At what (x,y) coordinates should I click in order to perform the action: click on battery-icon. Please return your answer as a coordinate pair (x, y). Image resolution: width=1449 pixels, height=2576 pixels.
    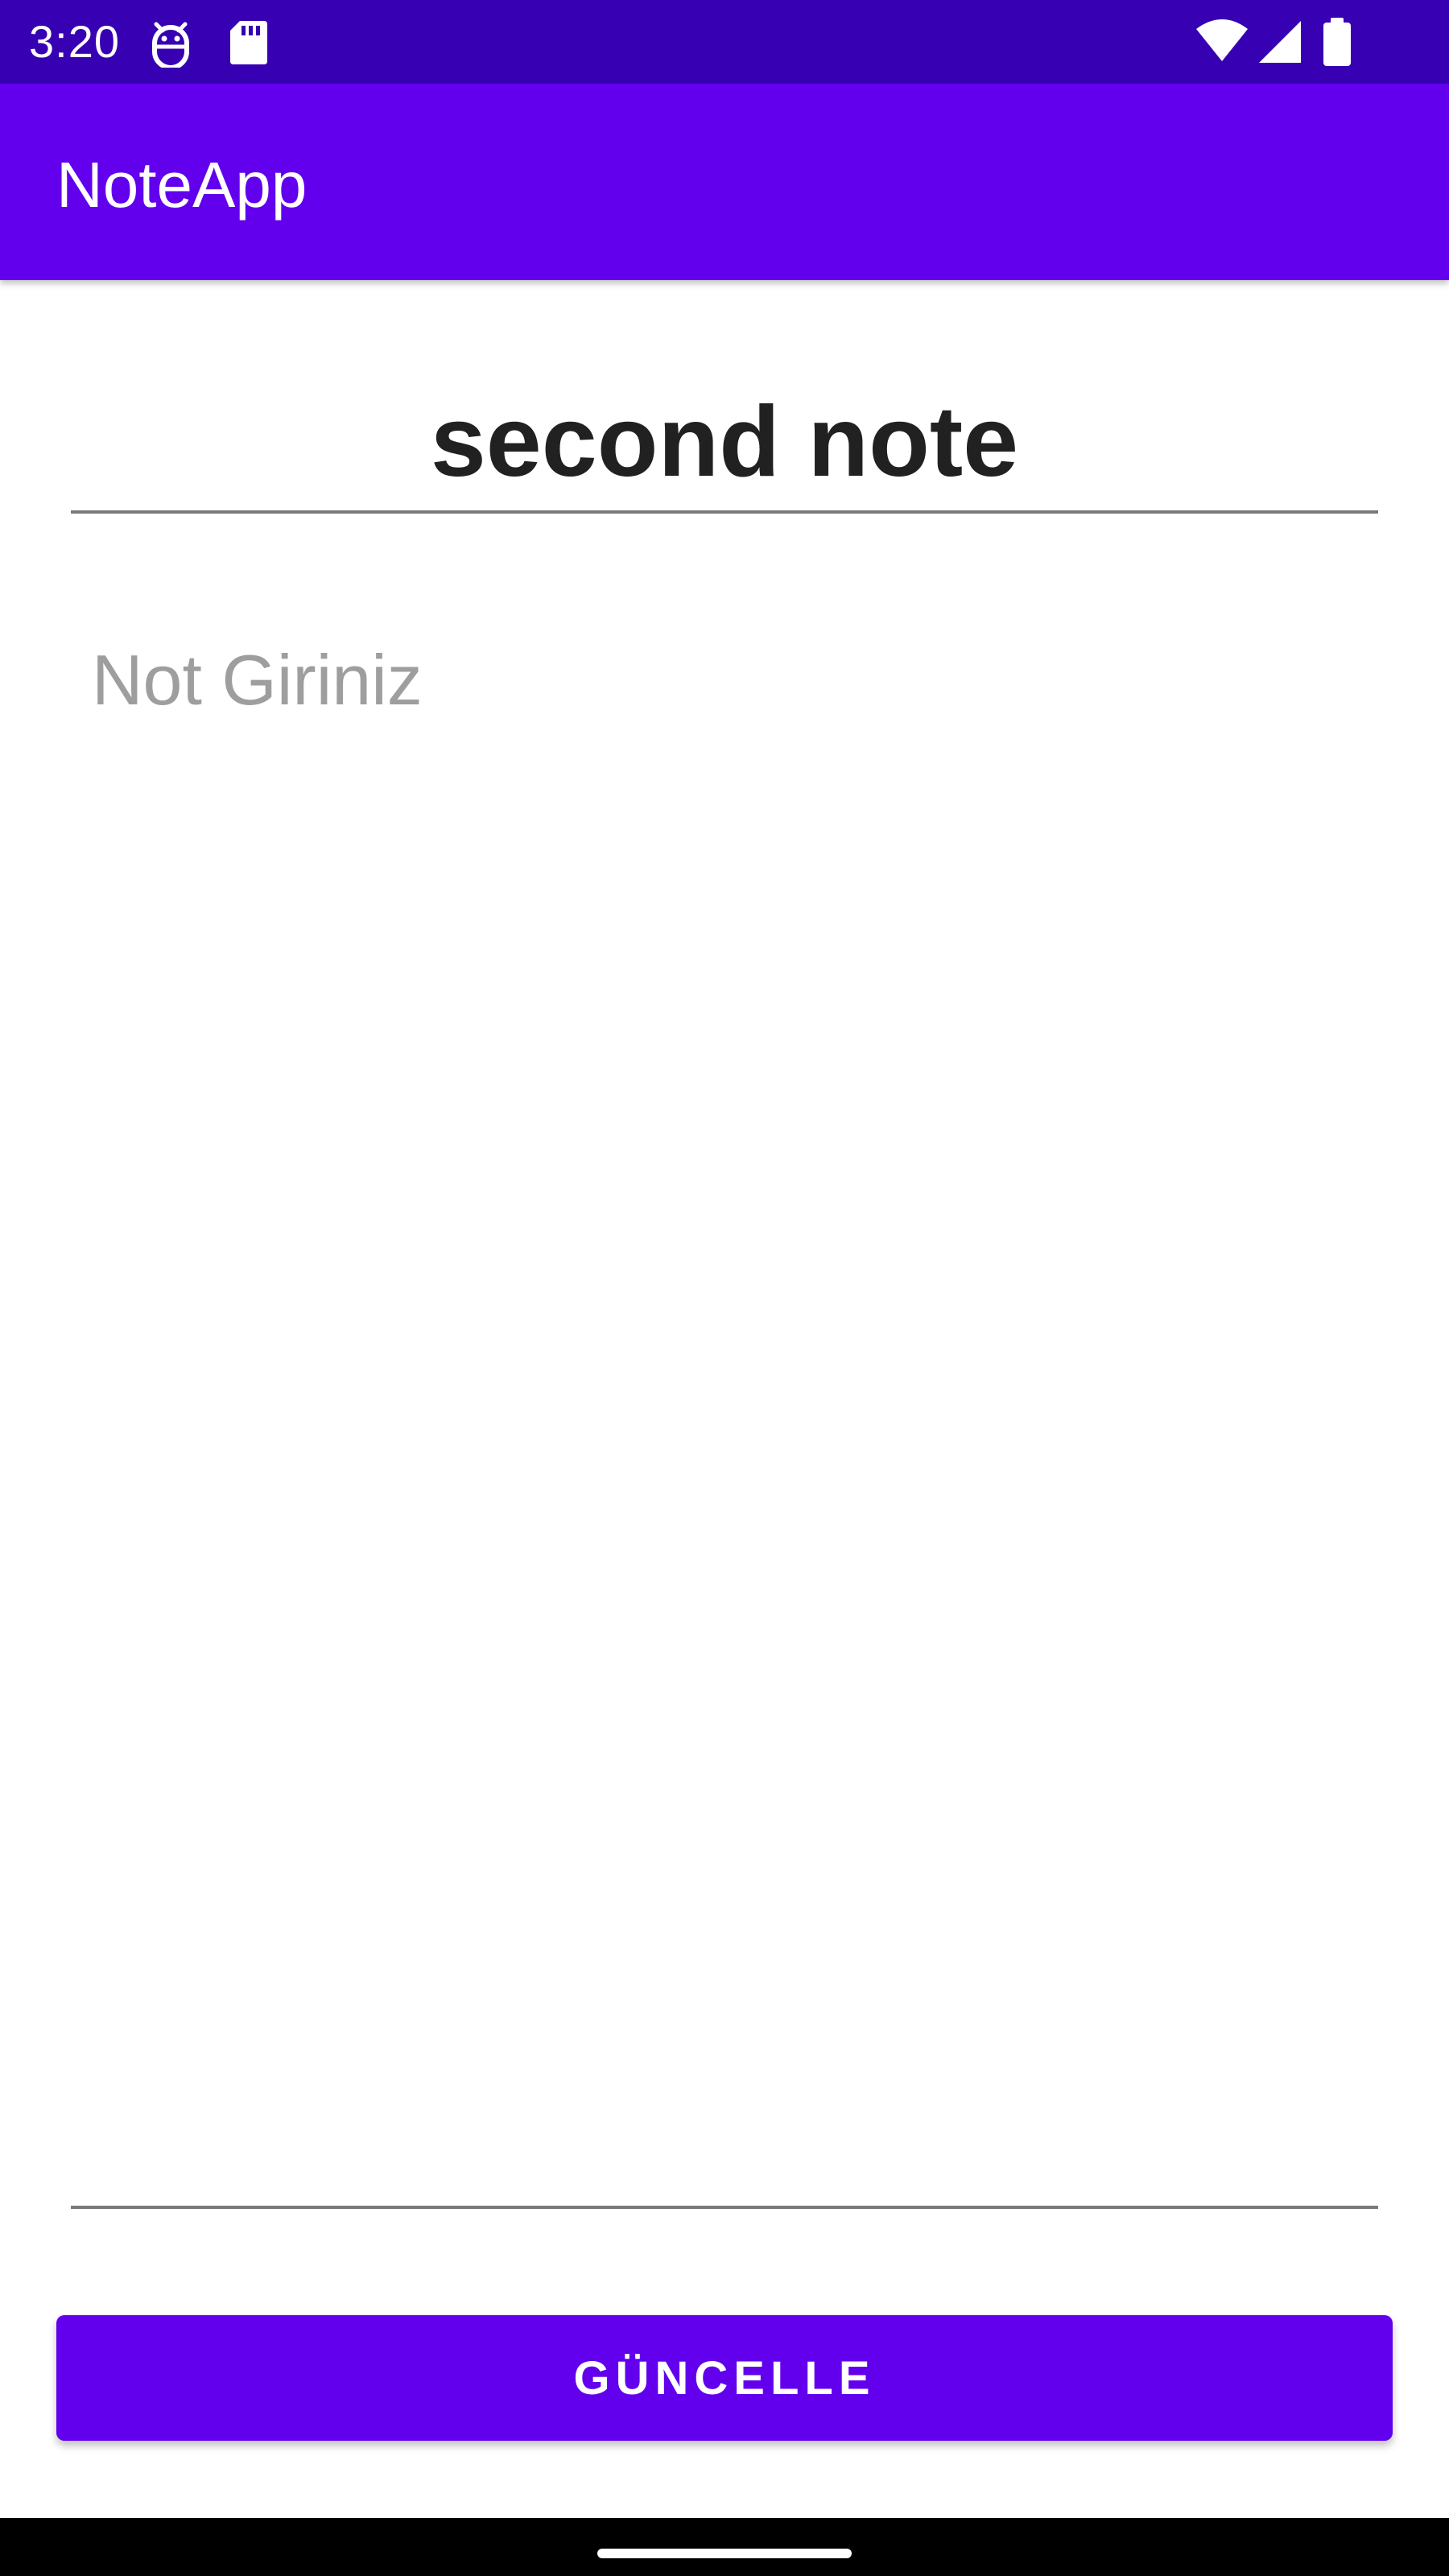
    Looking at the image, I should click on (1337, 42).